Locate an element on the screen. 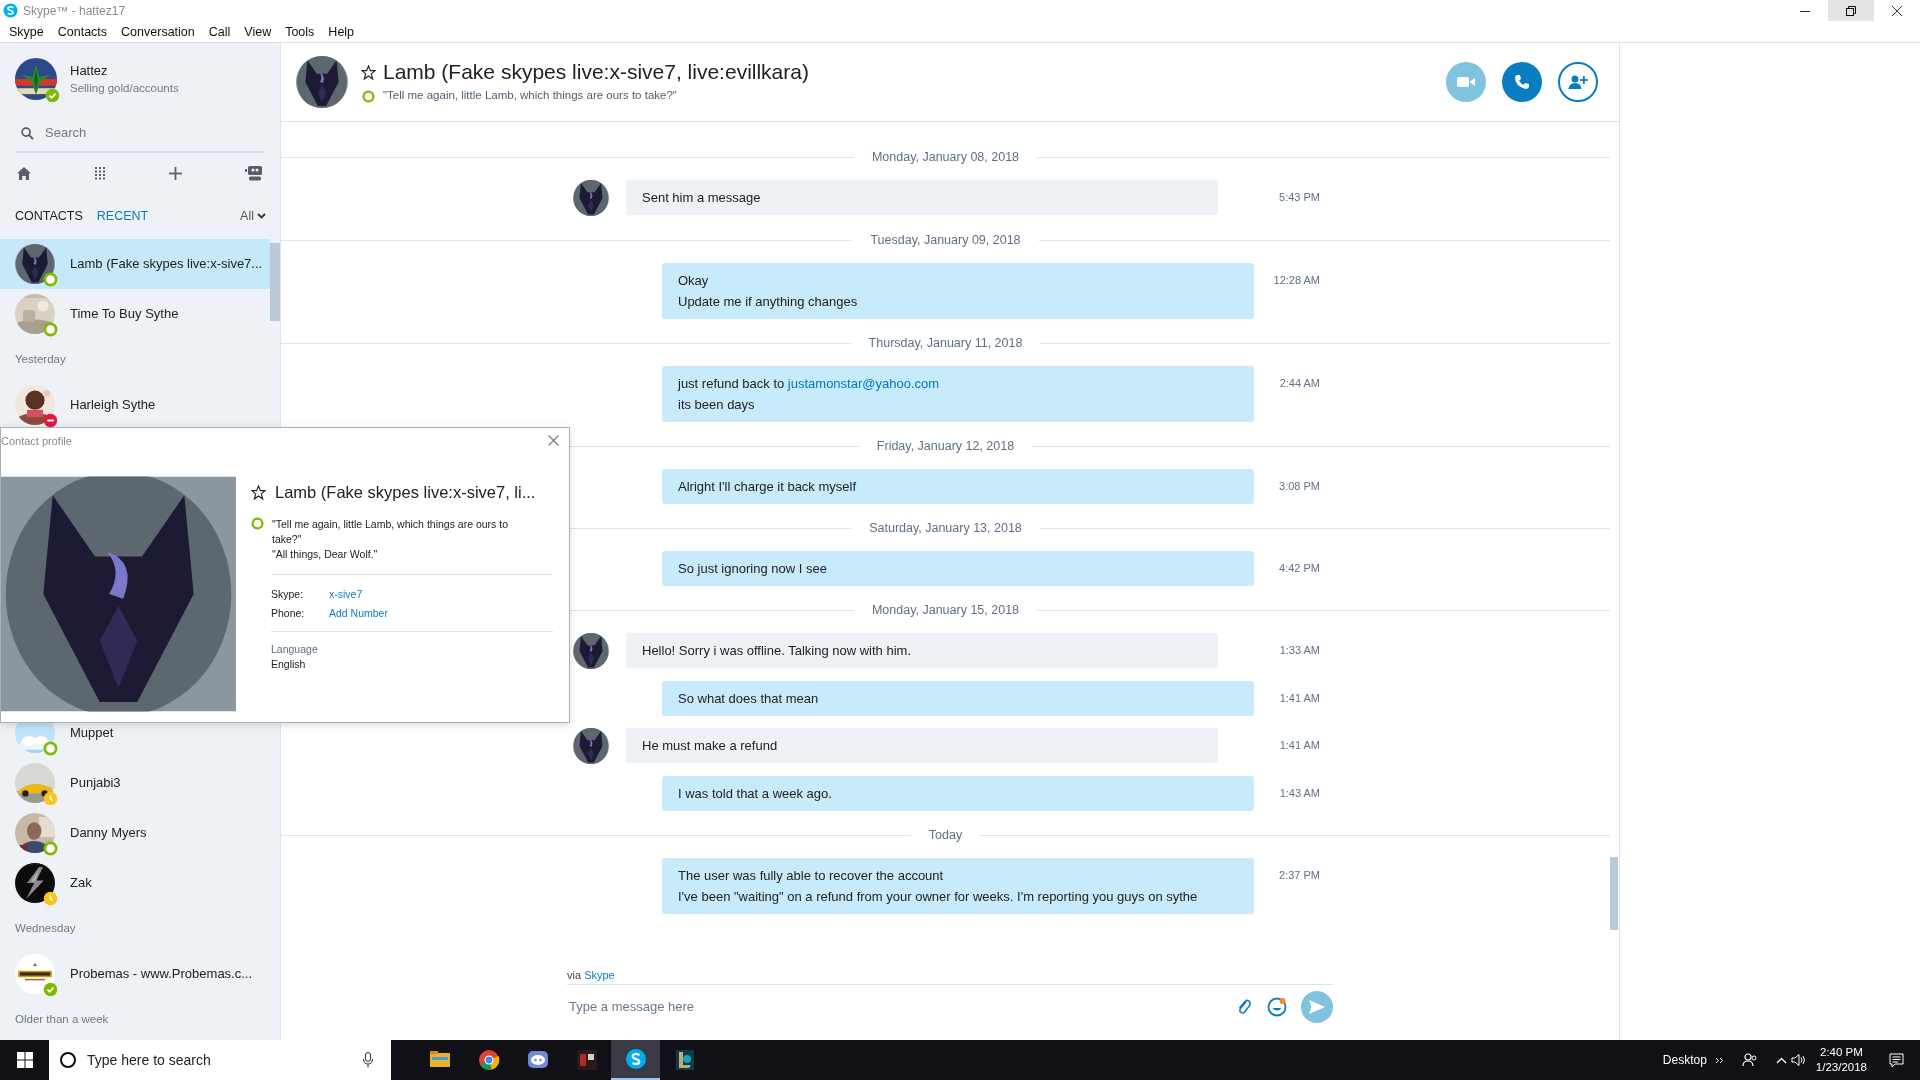 This screenshot has height=1080, width=1920. search-field: Search is located at coordinates (133, 133).